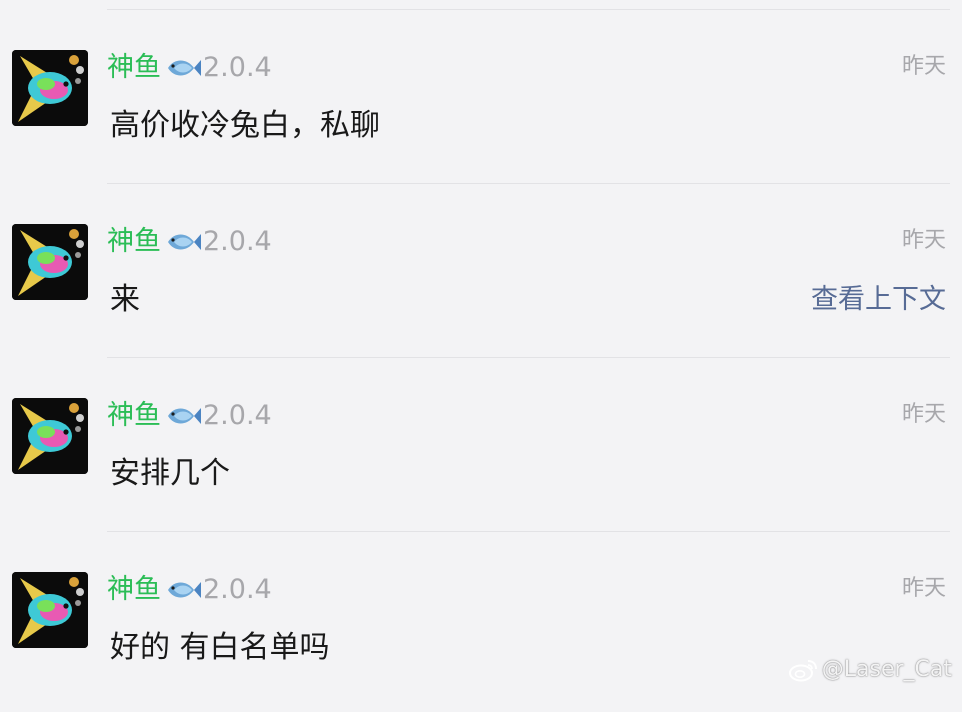 This screenshot has height=712, width=962. Describe the element at coordinates (878, 300) in the screenshot. I see `view-context-link: 查看上下文` at that location.